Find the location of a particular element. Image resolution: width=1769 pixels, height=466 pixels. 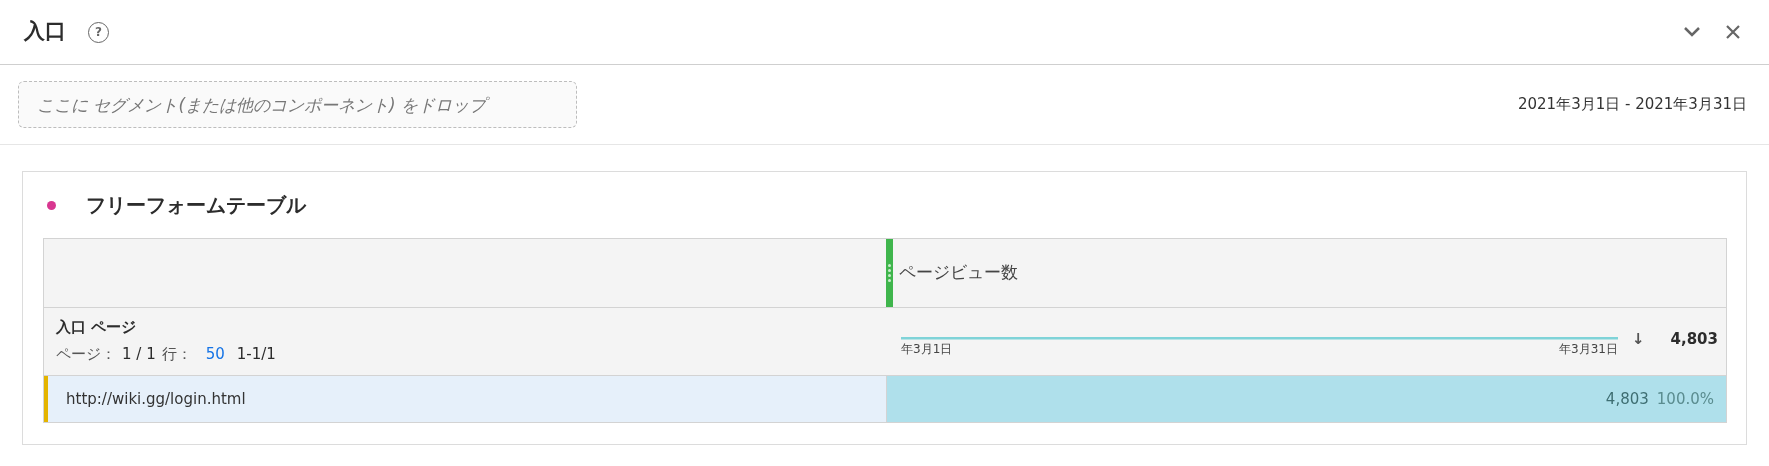

column-header: ページビュー数 is located at coordinates (958, 273).